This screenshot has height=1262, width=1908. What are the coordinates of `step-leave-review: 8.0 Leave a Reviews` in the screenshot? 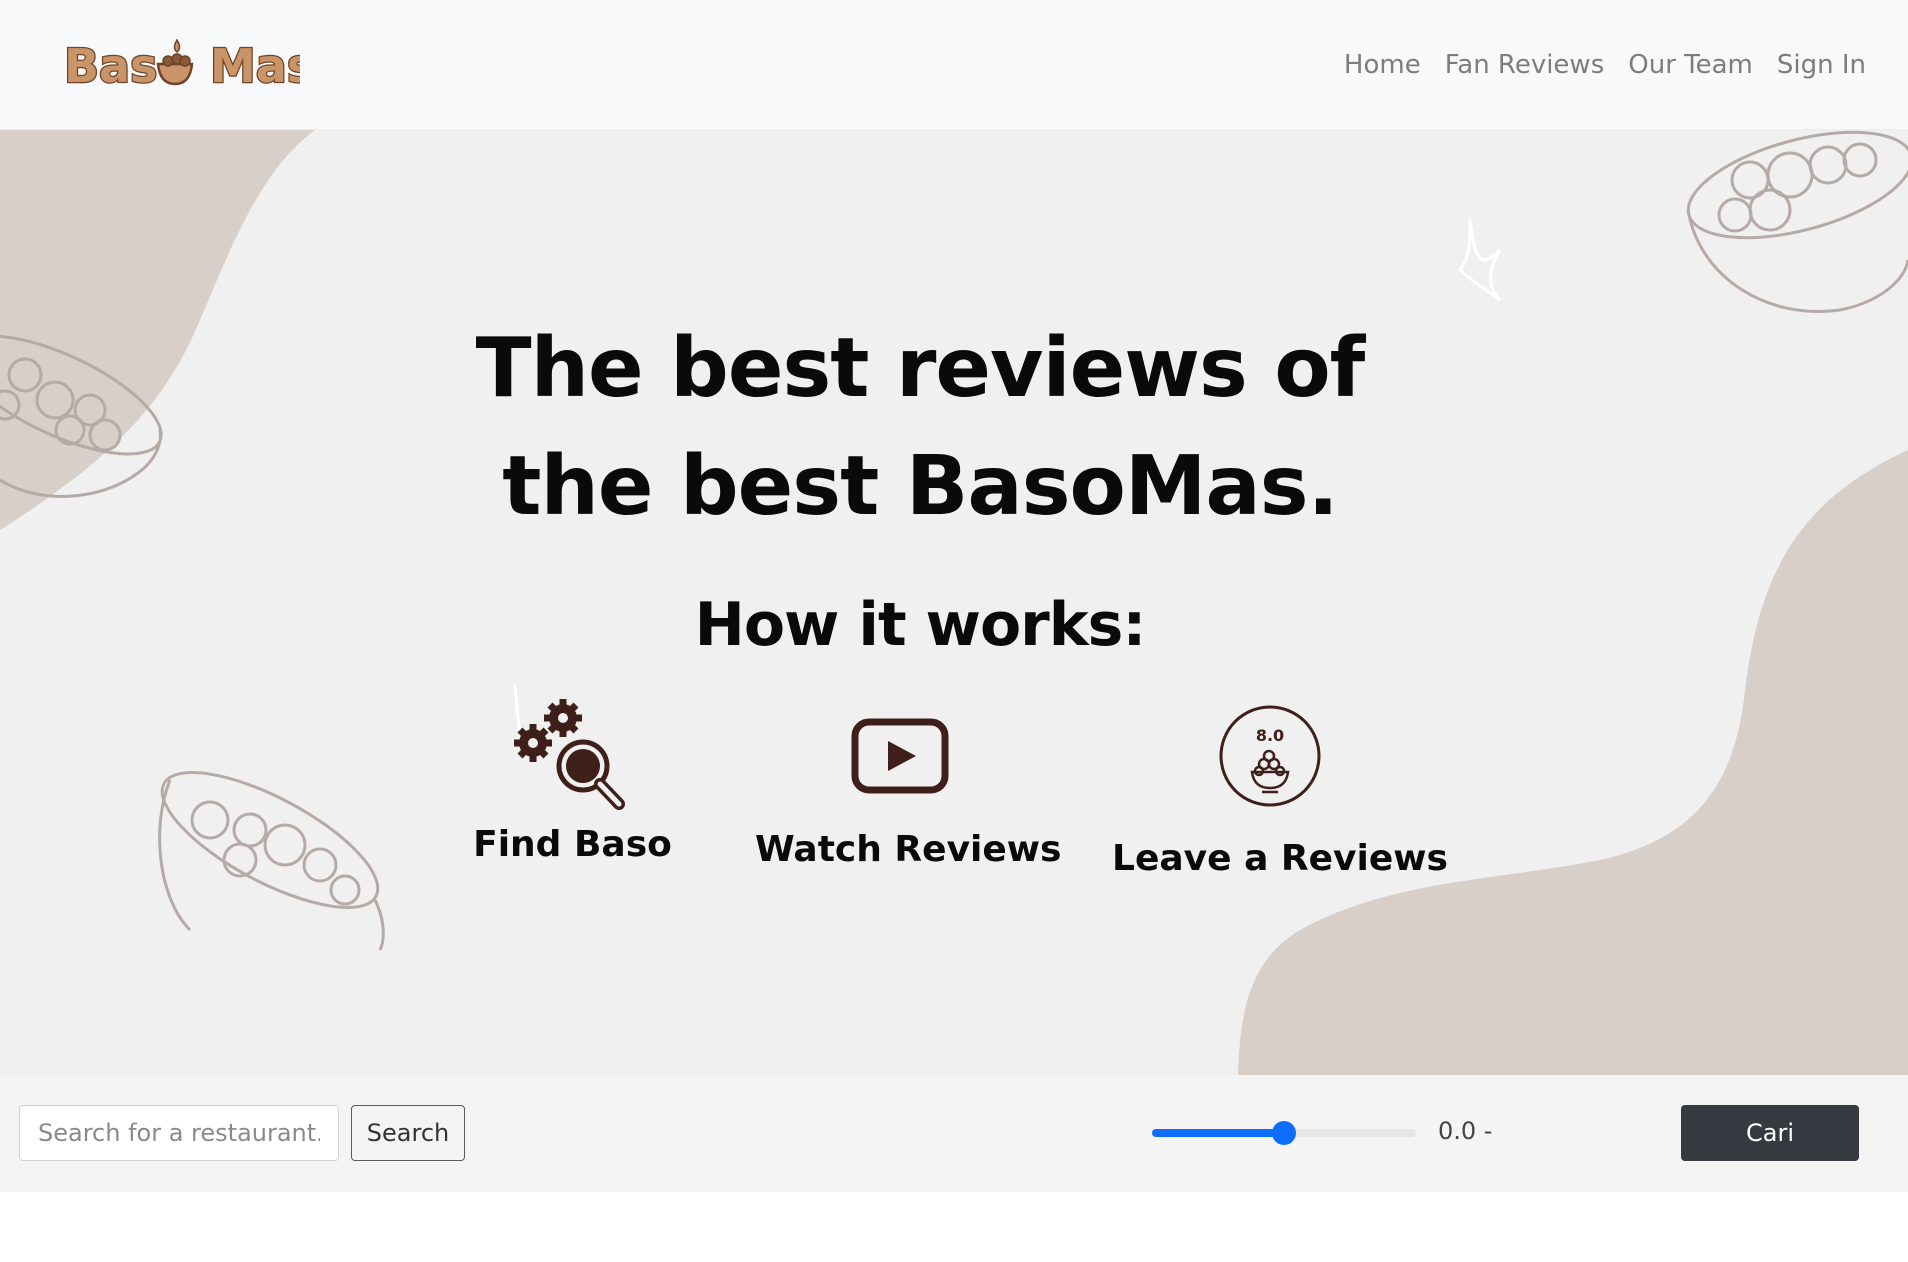 It's located at (1280, 791).